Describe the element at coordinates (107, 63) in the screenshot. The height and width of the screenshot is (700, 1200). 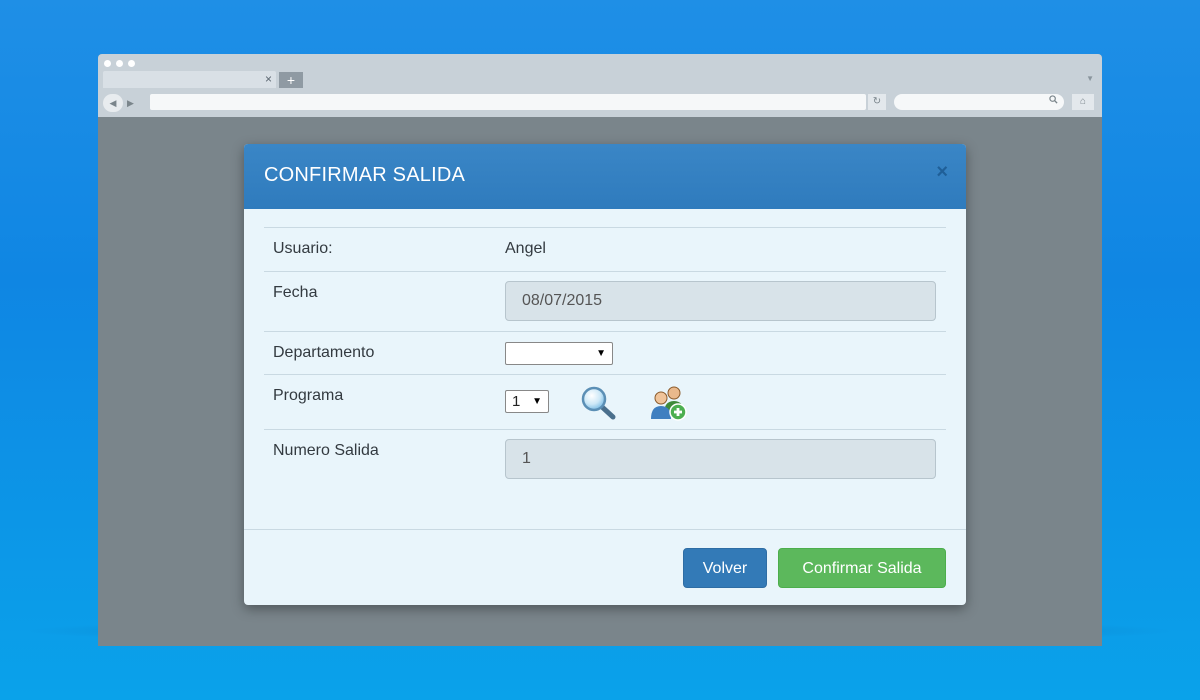
I see `close-window-dot` at that location.